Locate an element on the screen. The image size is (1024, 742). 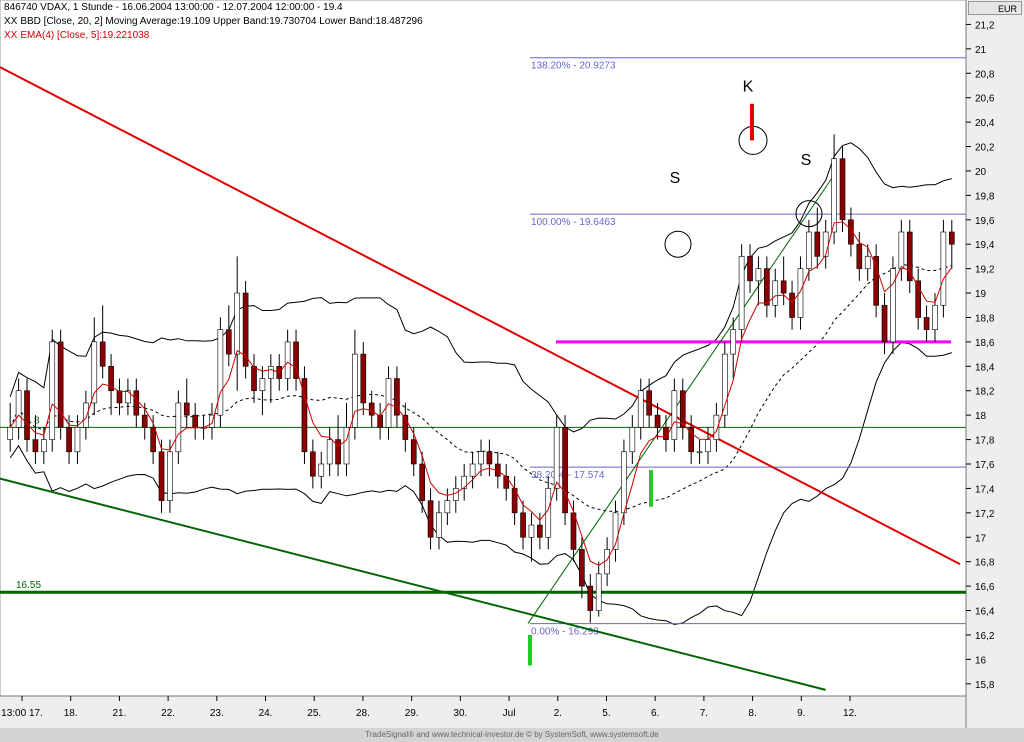
y-tick-label: 17,4 is located at coordinates (985, 489).